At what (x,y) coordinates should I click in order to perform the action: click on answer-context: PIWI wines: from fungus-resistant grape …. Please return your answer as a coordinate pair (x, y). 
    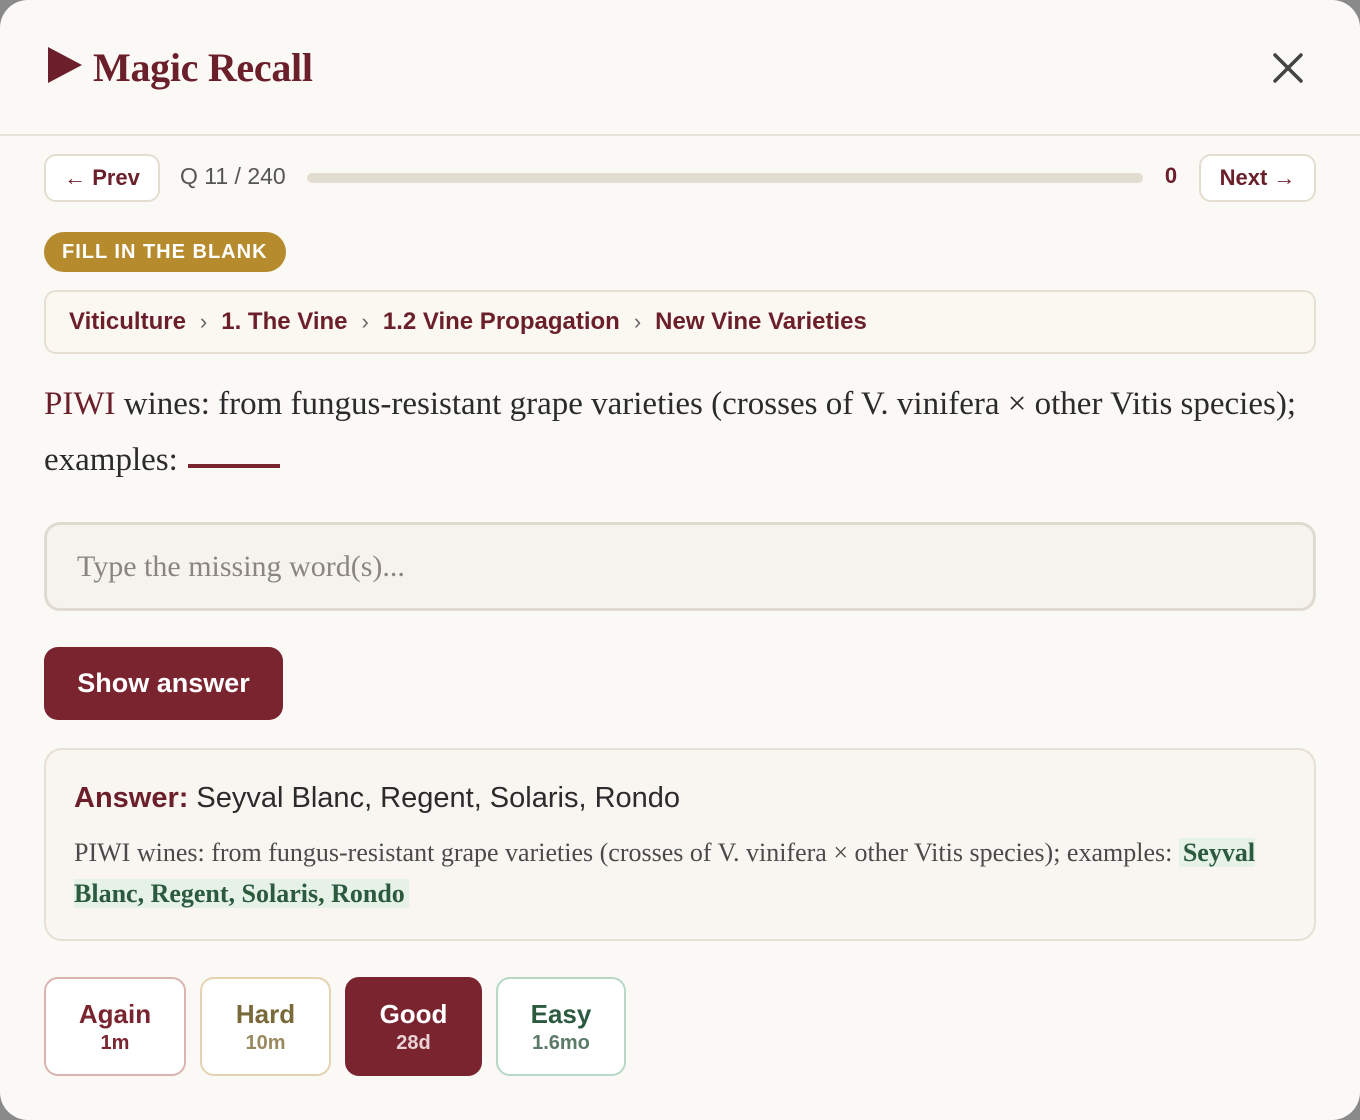
    Looking at the image, I should click on (680, 873).